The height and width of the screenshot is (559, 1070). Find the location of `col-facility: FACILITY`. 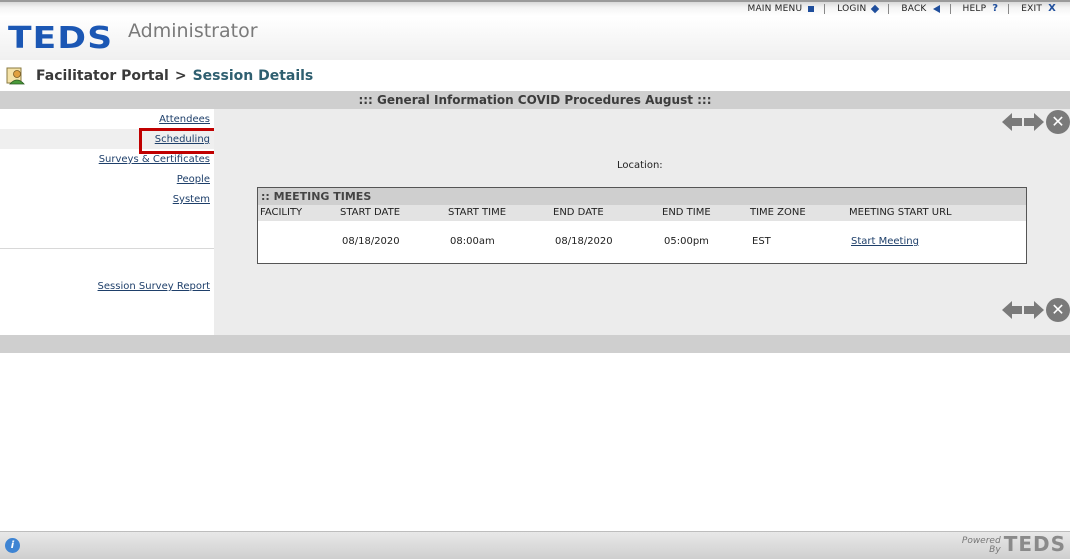

col-facility: FACILITY is located at coordinates (281, 212).